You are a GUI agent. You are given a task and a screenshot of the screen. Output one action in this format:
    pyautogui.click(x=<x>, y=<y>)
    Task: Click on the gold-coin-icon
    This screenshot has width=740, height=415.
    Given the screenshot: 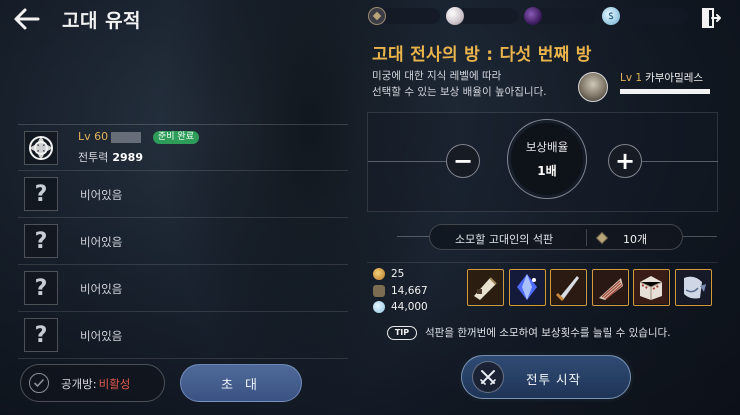 What is the action you would take?
    pyautogui.click(x=379, y=274)
    